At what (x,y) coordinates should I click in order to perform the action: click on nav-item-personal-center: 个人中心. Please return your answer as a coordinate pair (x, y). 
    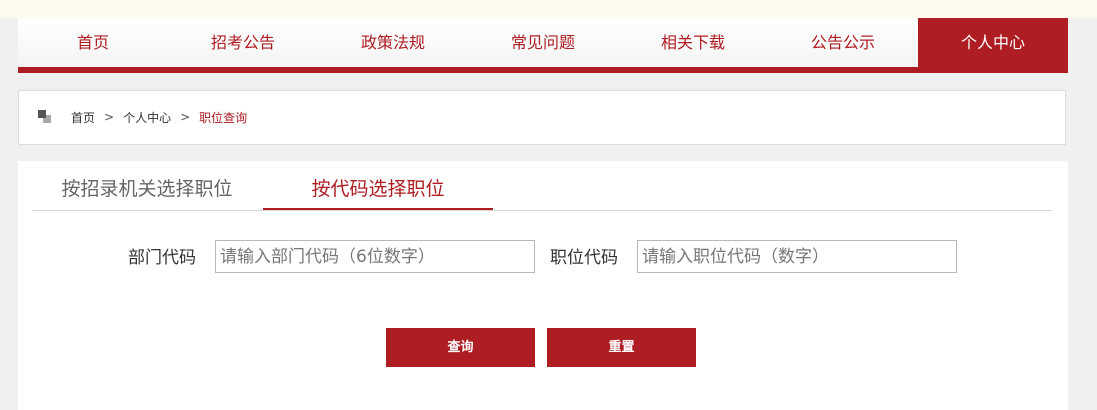
    Looking at the image, I should click on (993, 42).